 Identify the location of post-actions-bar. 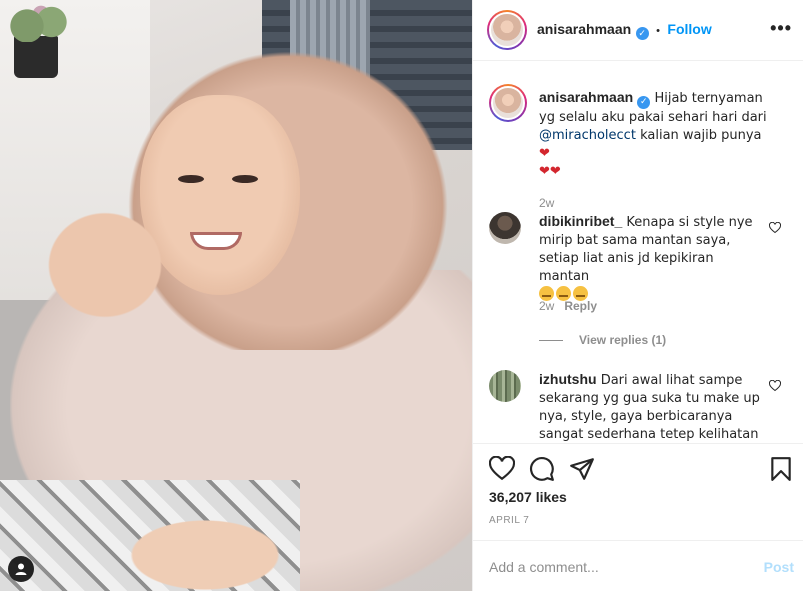
(638, 468).